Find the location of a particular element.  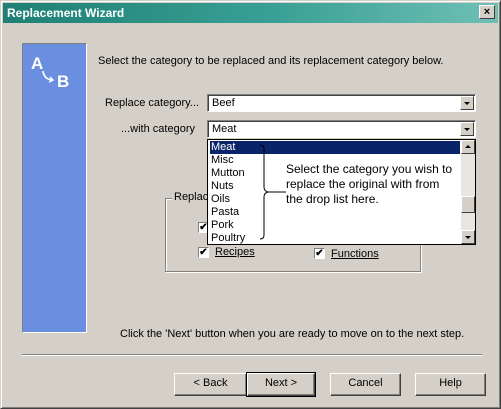

with-category-value: Meat is located at coordinates (224, 129).